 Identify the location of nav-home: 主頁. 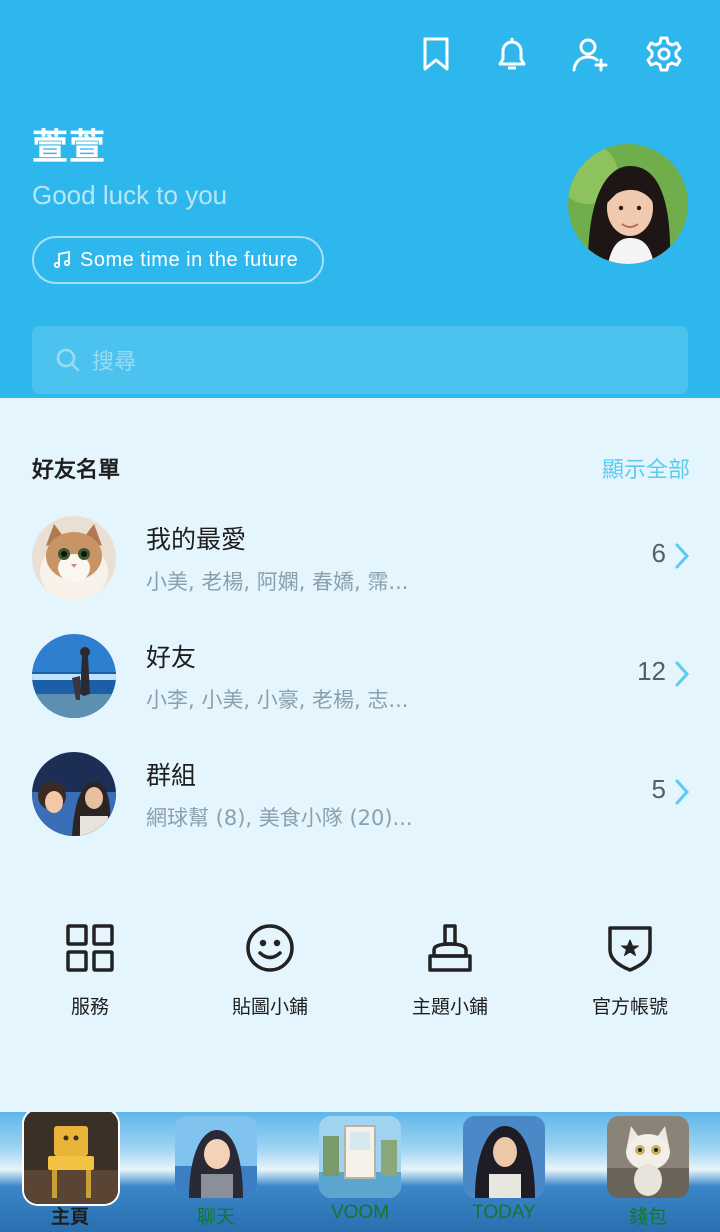
(70, 1172).